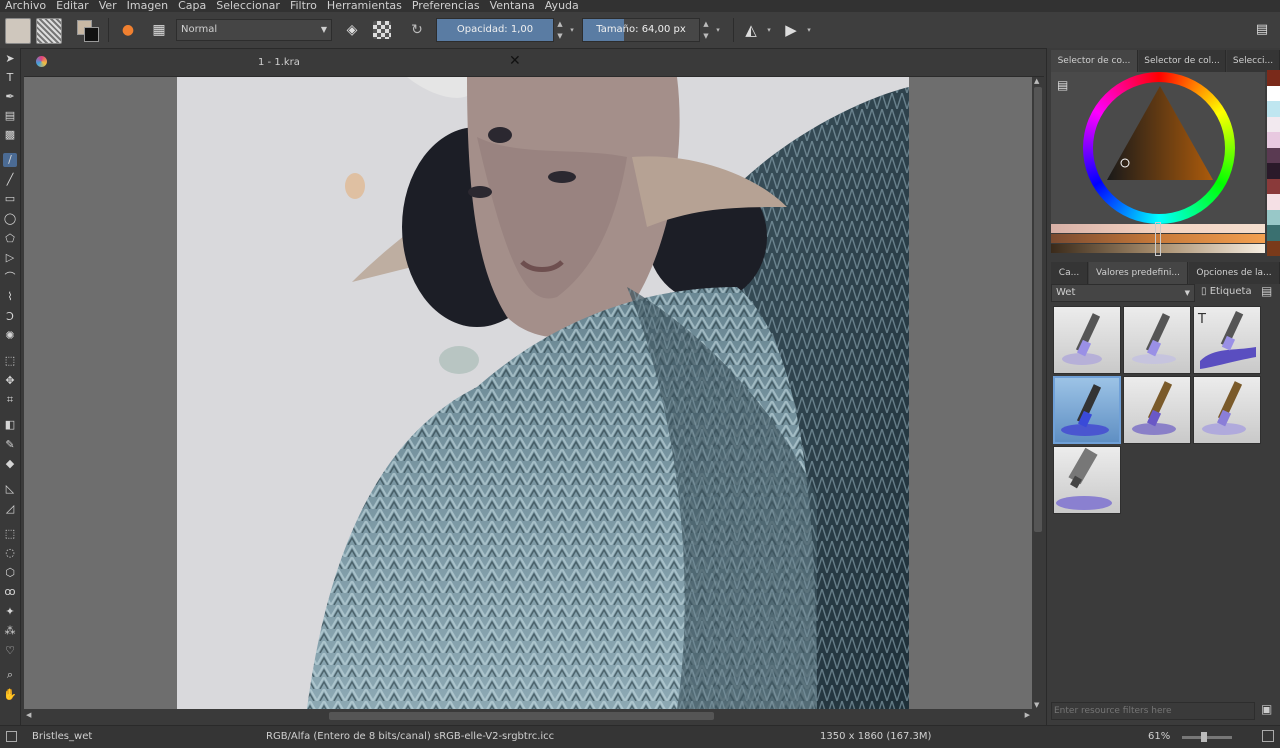 The width and height of the screenshot is (1280, 748). Describe the element at coordinates (10, 59) in the screenshot. I see `select-shapes-tool-icon: ➤` at that location.